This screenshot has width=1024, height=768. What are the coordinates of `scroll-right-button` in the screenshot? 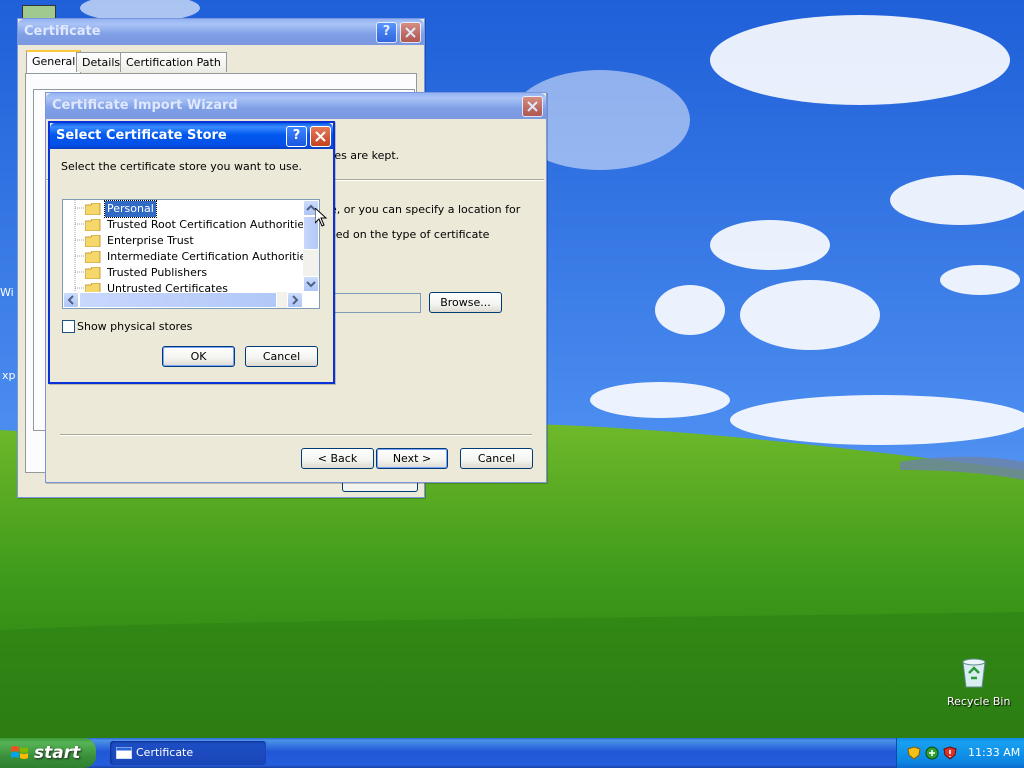 It's located at (295, 300).